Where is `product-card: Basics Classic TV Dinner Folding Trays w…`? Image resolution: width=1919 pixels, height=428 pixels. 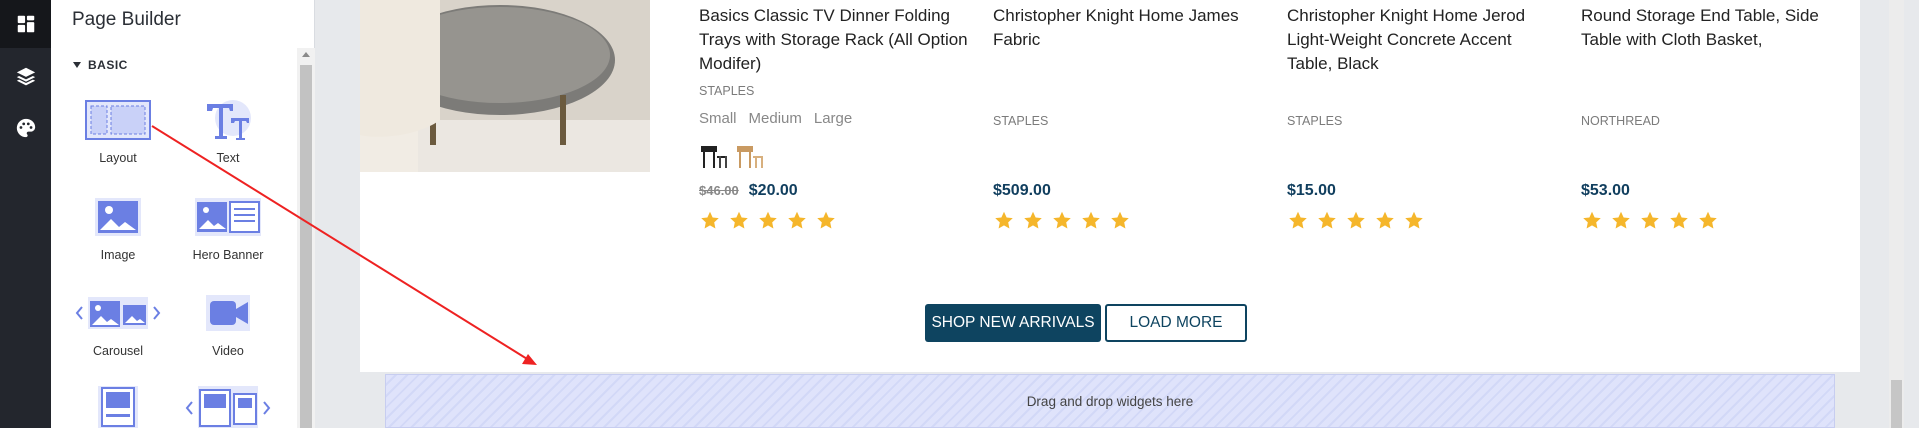 product-card: Basics Classic TV Dinner Folding Trays w… is located at coordinates (834, 124).